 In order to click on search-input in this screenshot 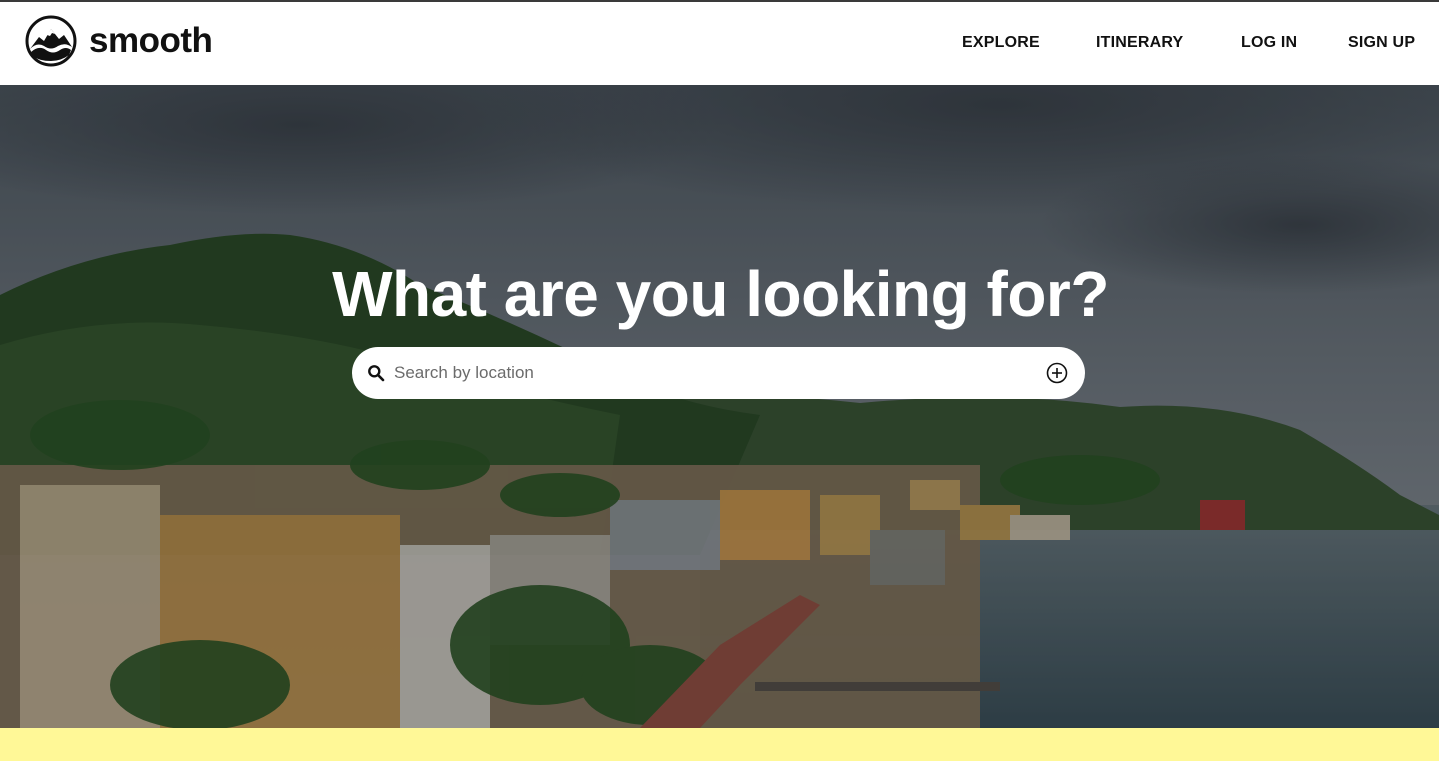, I will do `click(714, 373)`.